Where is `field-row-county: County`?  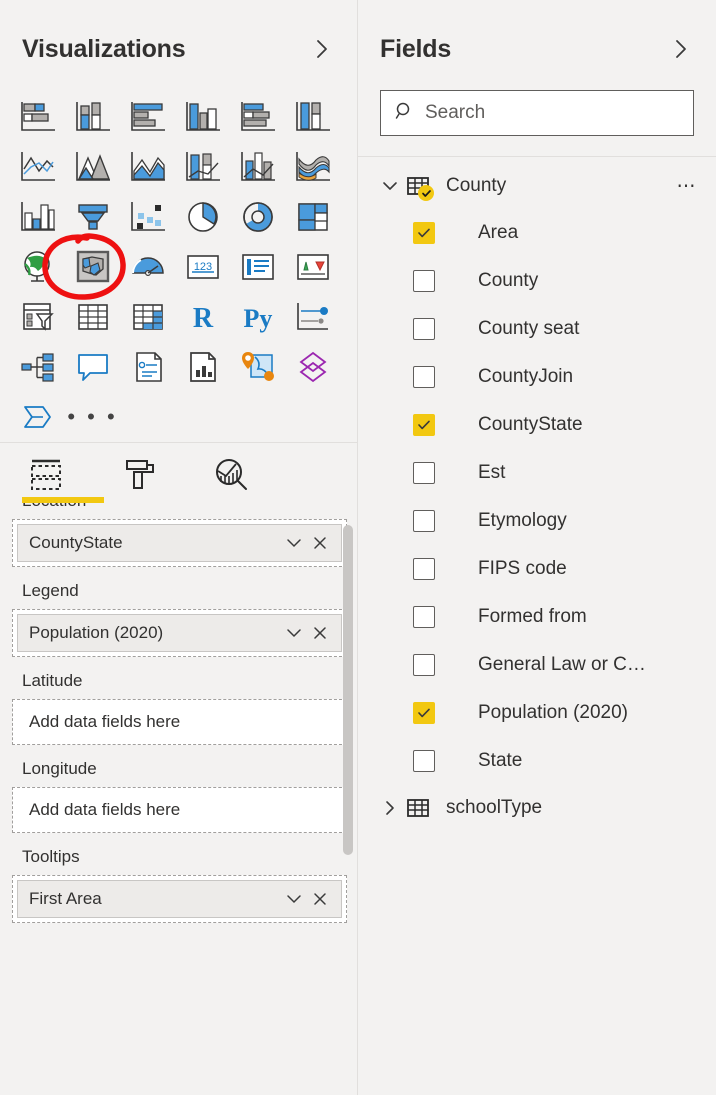 field-row-county: County is located at coordinates (537, 281).